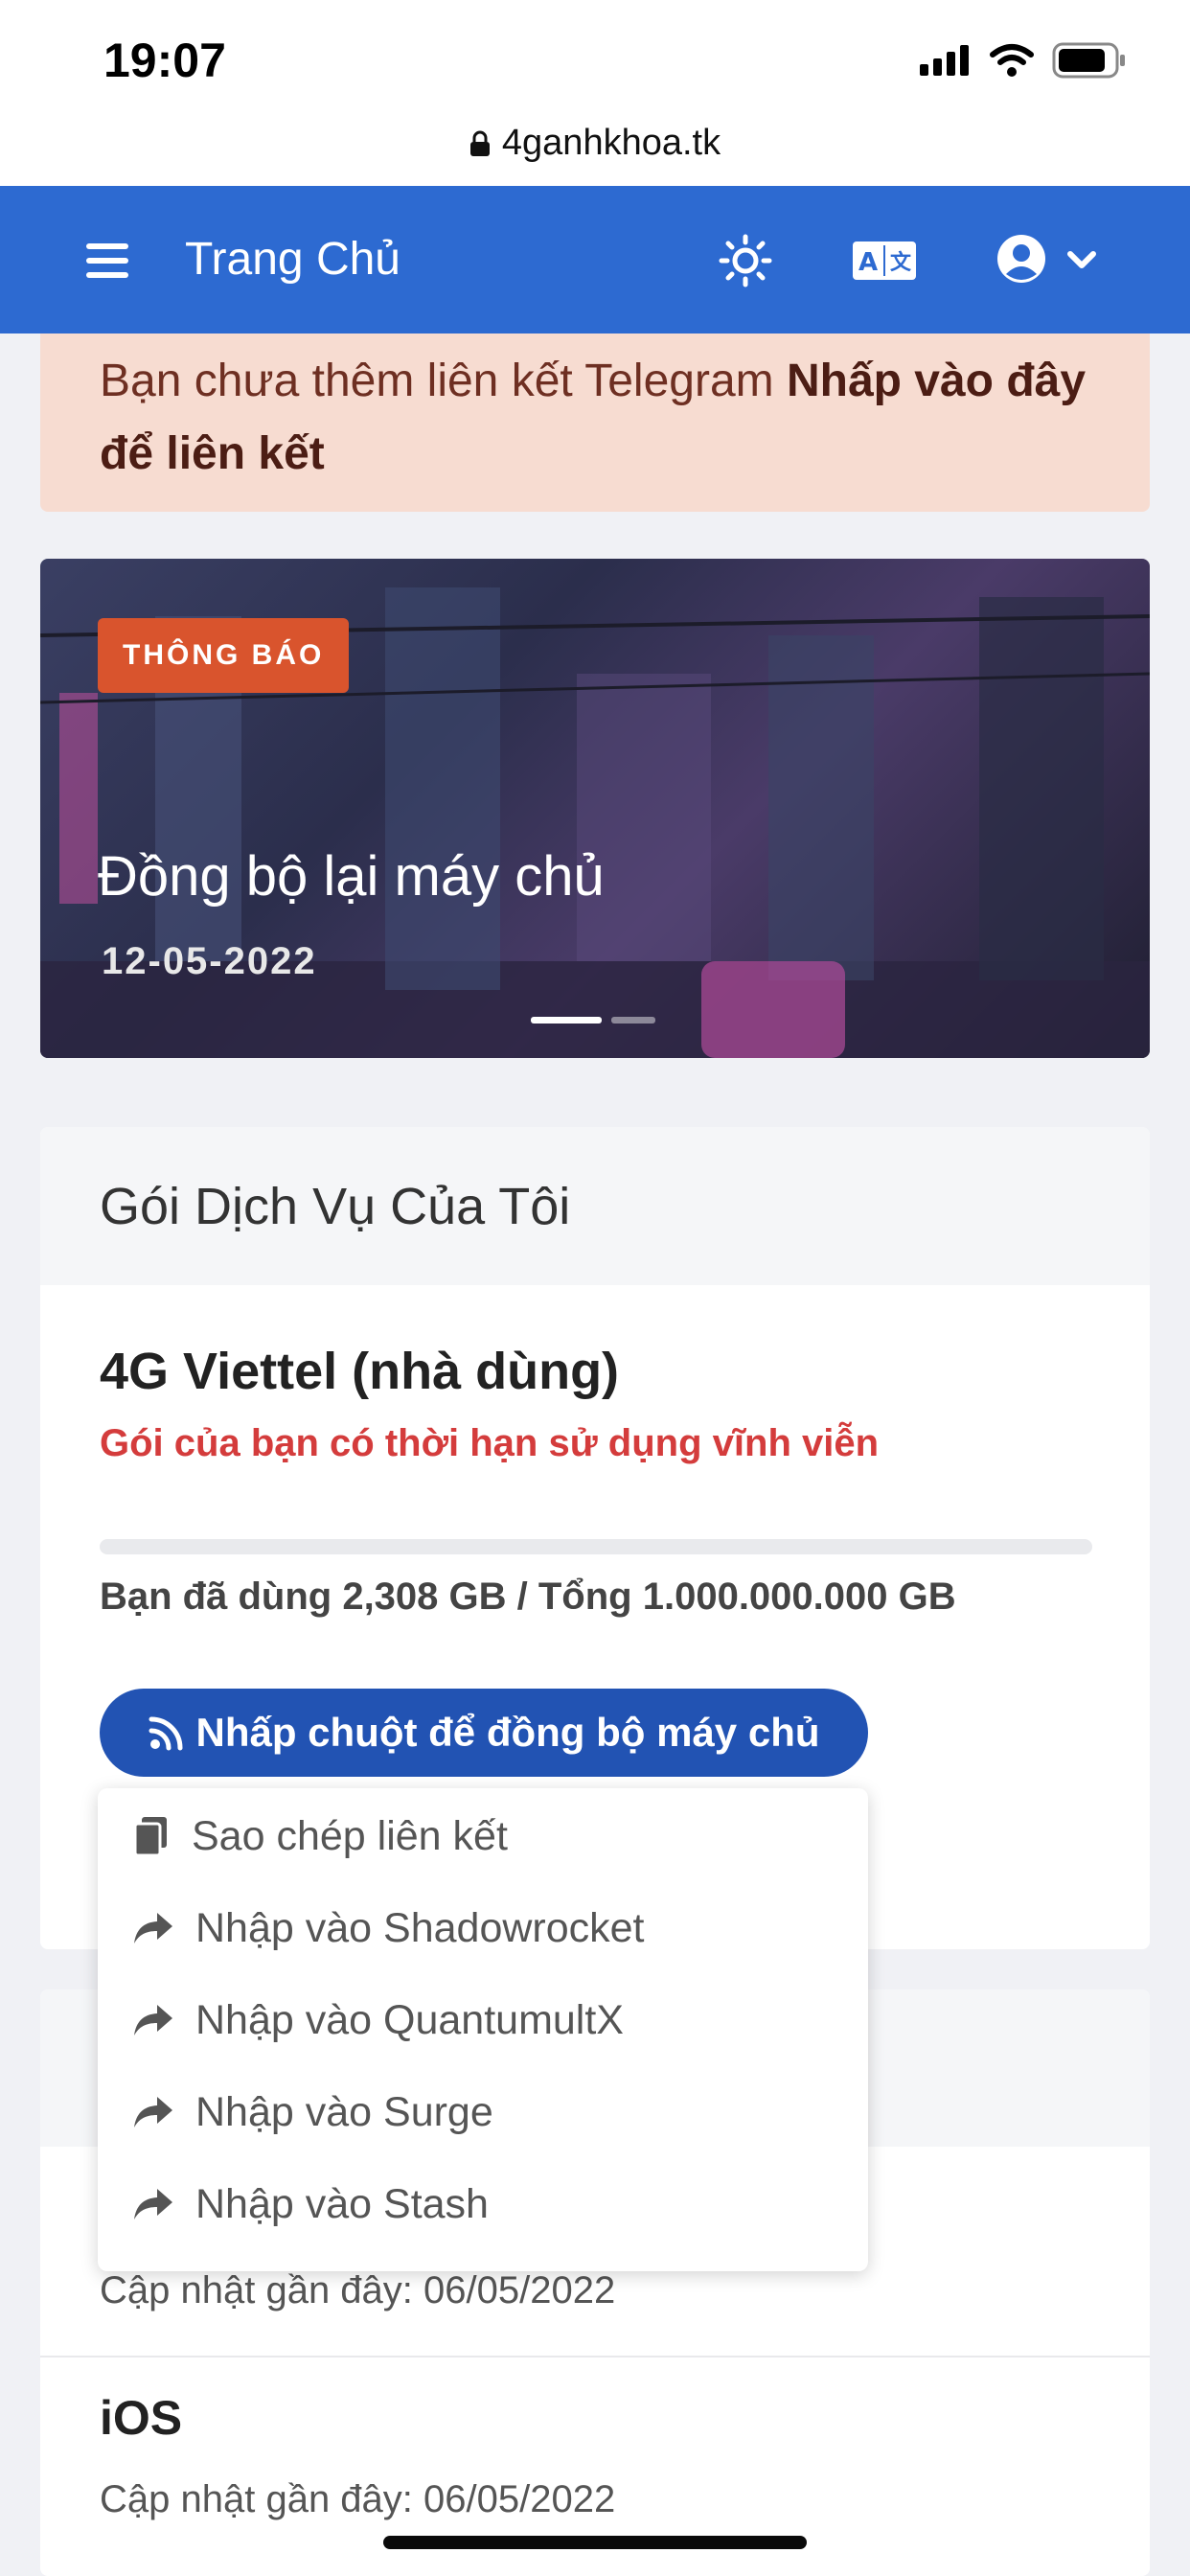  Describe the element at coordinates (901, 262) in the screenshot. I see `svg-text: 文` at that location.